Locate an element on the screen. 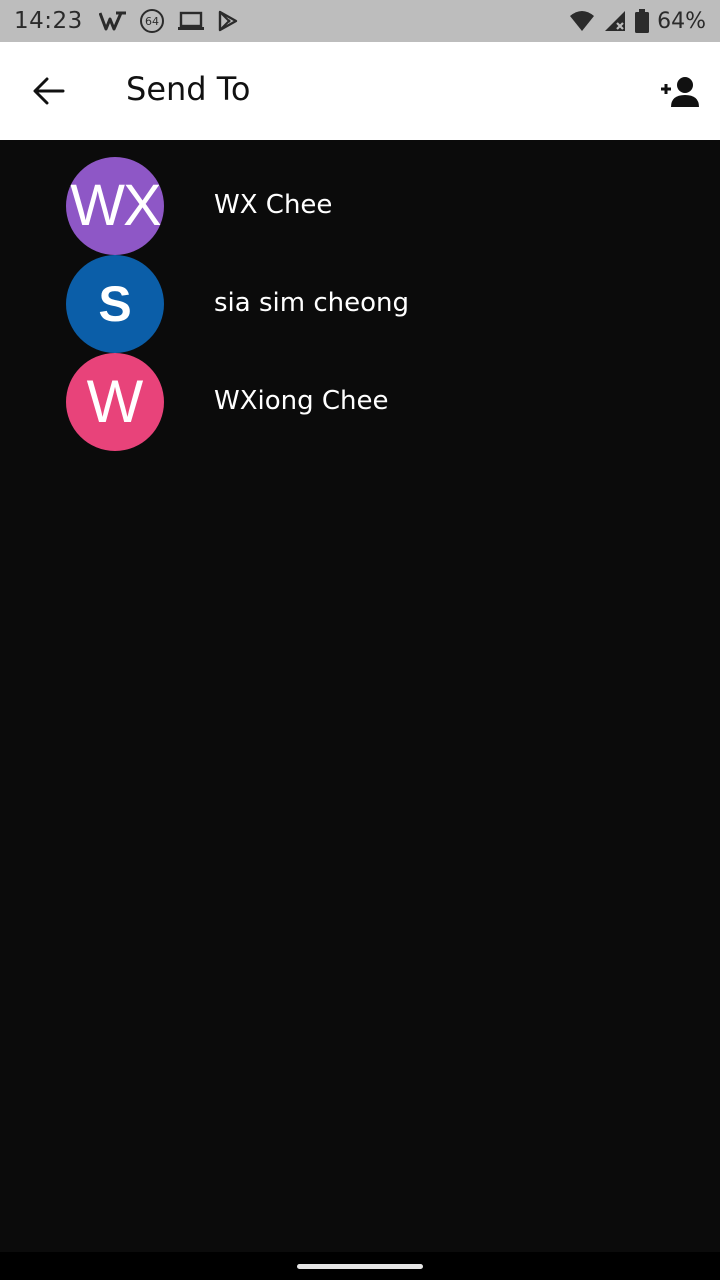 Image resolution: width=720 pixels, height=1280 pixels. contact-item: S sia sim cheong is located at coordinates (360, 295).